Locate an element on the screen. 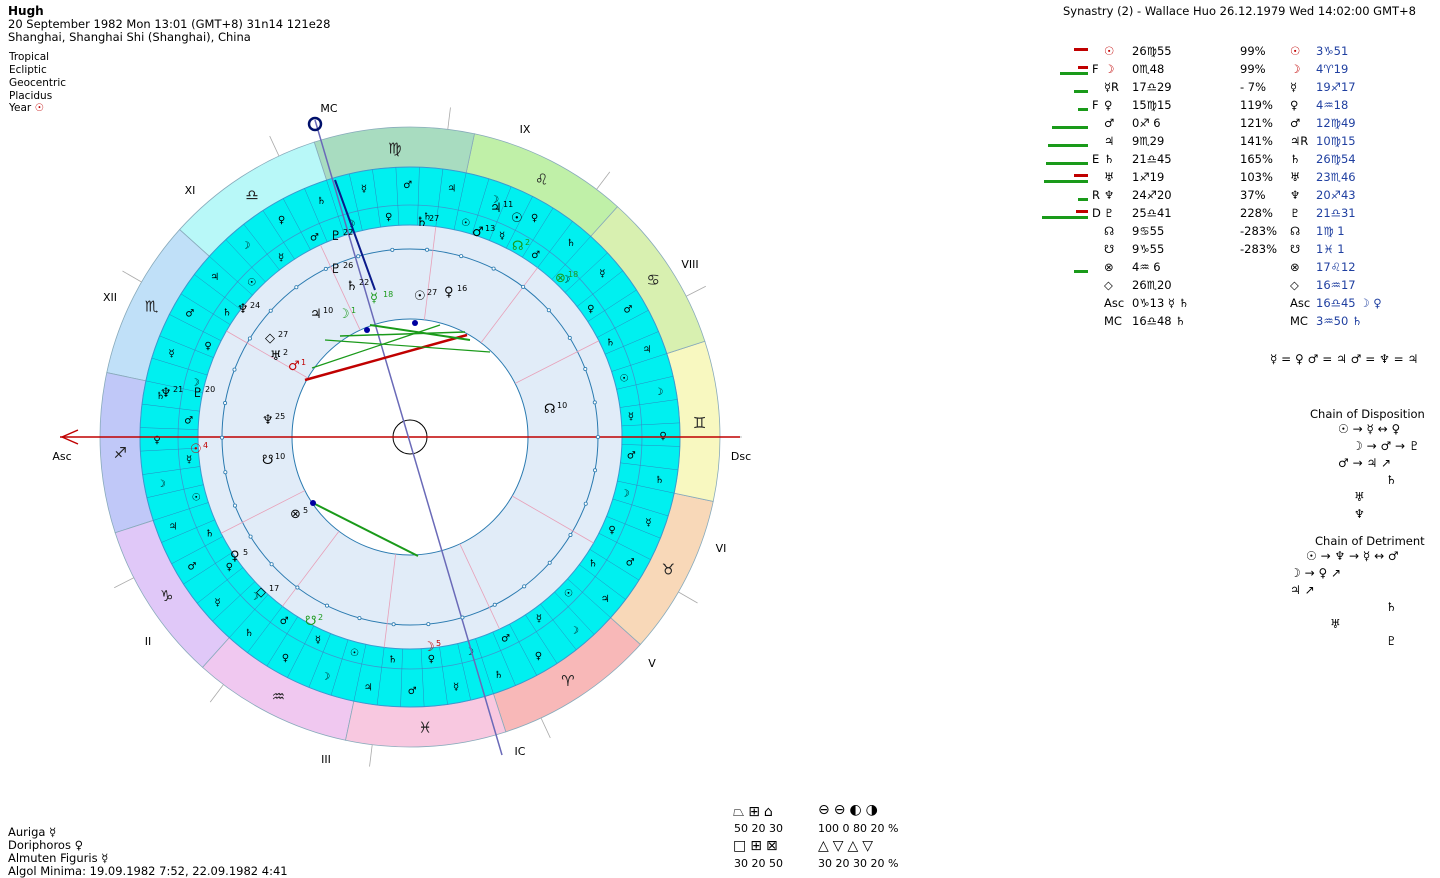  inner-planet-icon: ♇ is located at coordinates (198, 393).